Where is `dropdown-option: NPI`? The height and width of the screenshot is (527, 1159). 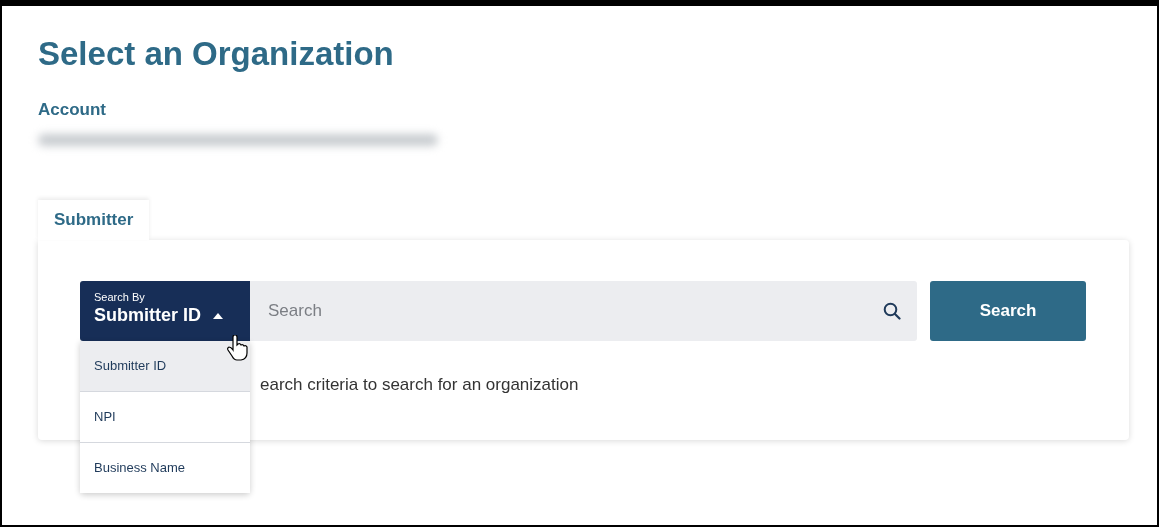
dropdown-option: NPI is located at coordinates (165, 417).